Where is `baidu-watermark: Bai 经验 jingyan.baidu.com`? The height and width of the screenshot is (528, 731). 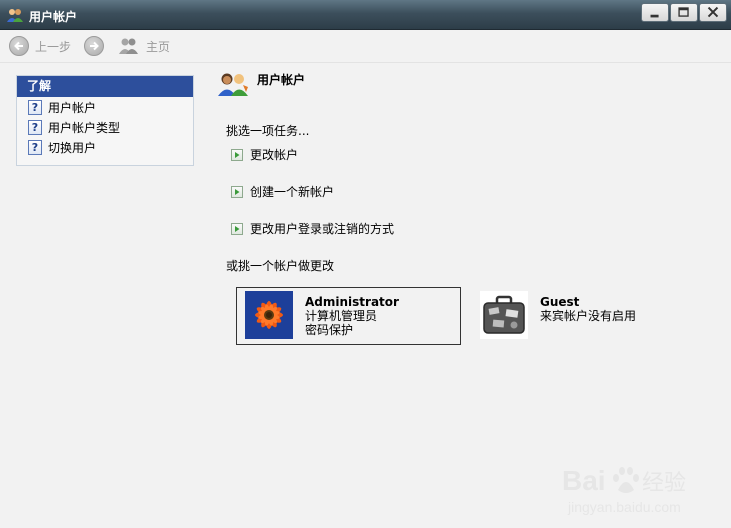 baidu-watermark: Bai 经验 jingyan.baidu.com is located at coordinates (627, 490).